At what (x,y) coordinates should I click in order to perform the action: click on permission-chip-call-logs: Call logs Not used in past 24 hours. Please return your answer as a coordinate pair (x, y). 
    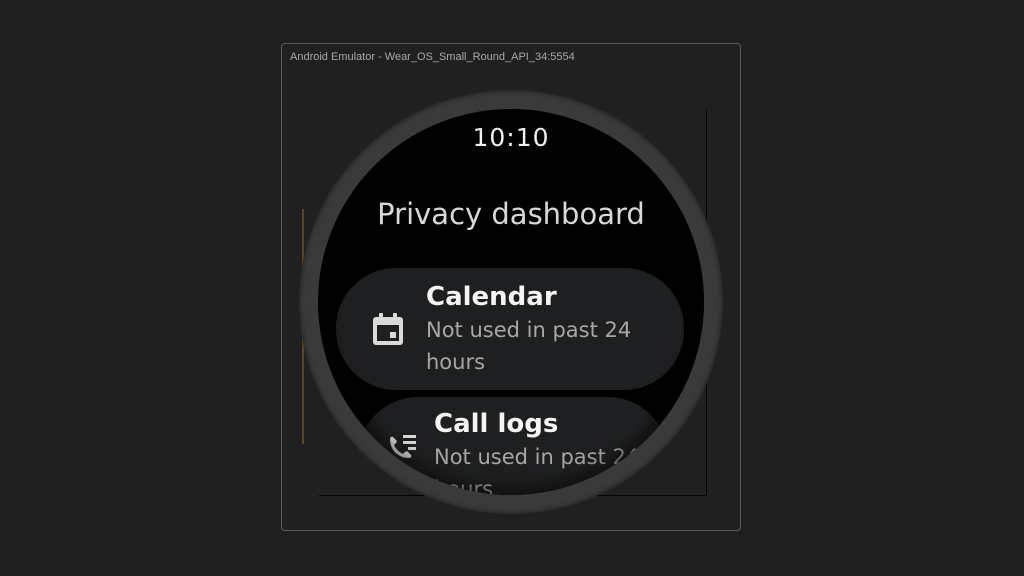
    Looking at the image, I should click on (513, 446).